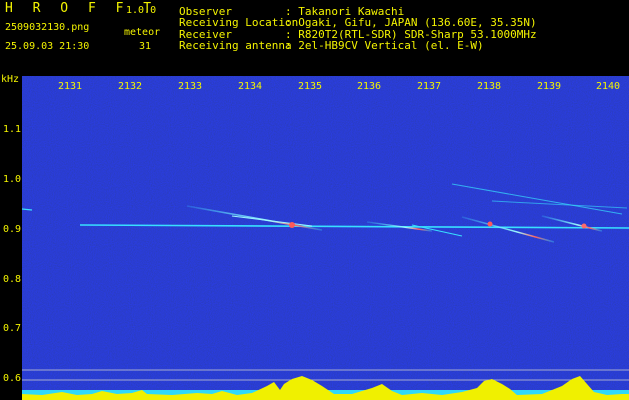 This screenshot has width=629, height=400. What do you see at coordinates (70, 86) in the screenshot?
I see `x-tick-label: 2131` at bounding box center [70, 86].